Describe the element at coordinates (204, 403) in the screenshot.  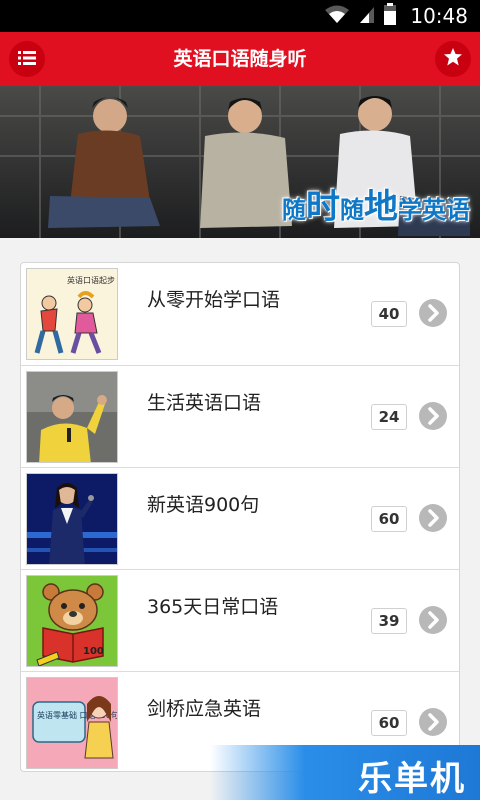
I see `course-title: 生活英语口语` at that location.